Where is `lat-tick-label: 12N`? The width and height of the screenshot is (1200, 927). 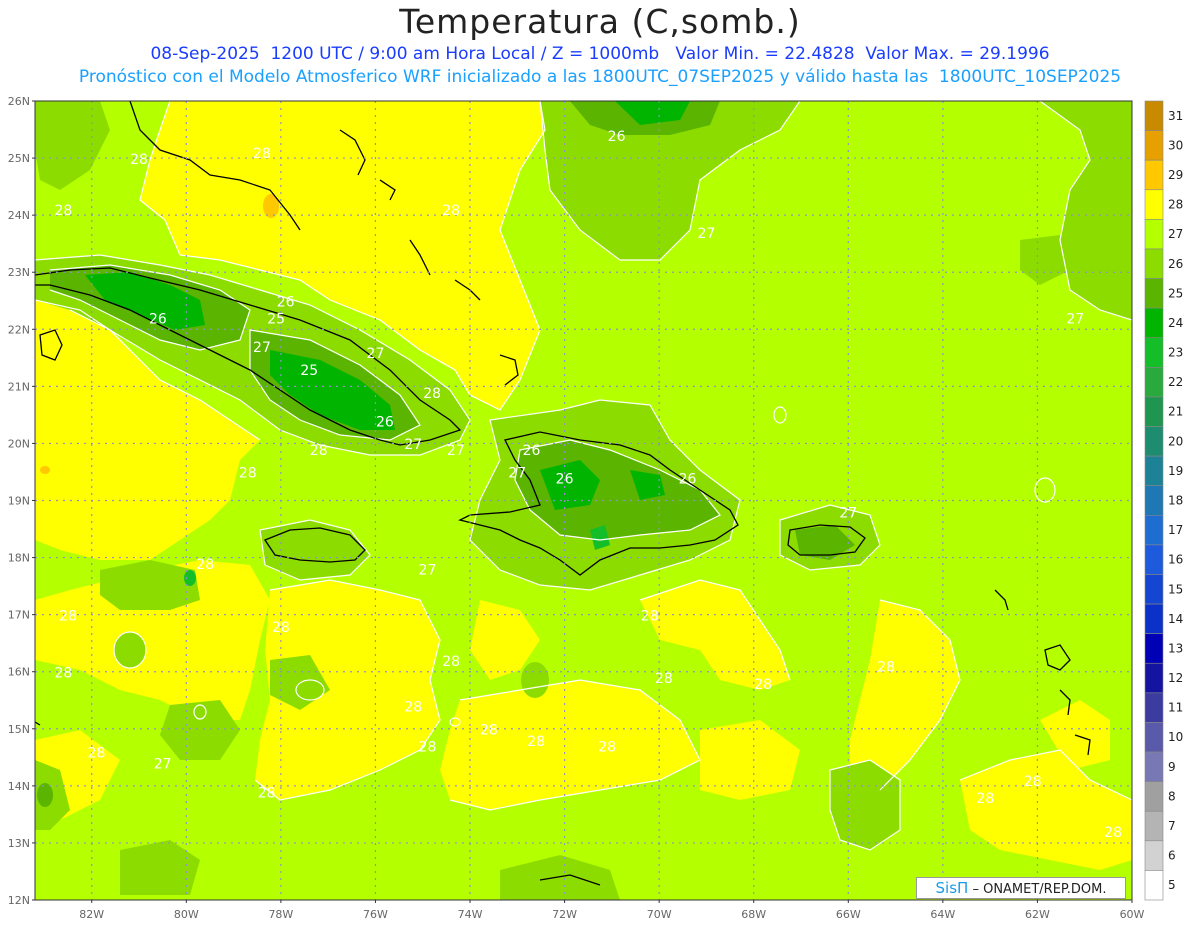
lat-tick-label: 12N is located at coordinates (19, 900).